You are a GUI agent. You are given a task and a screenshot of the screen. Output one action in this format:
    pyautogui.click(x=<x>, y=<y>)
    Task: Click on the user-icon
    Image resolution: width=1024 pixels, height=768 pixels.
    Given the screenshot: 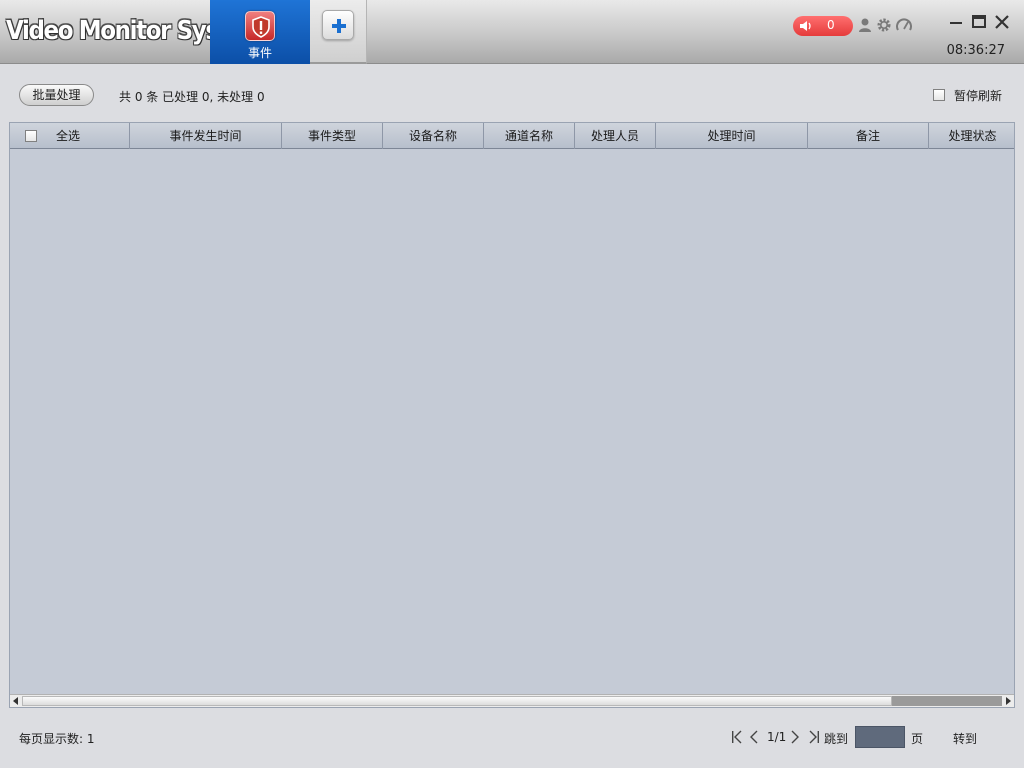 What is the action you would take?
    pyautogui.click(x=865, y=25)
    